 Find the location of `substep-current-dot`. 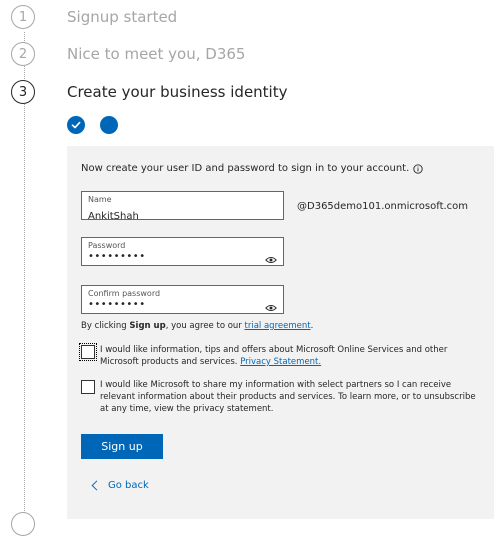

substep-current-dot is located at coordinates (109, 125).